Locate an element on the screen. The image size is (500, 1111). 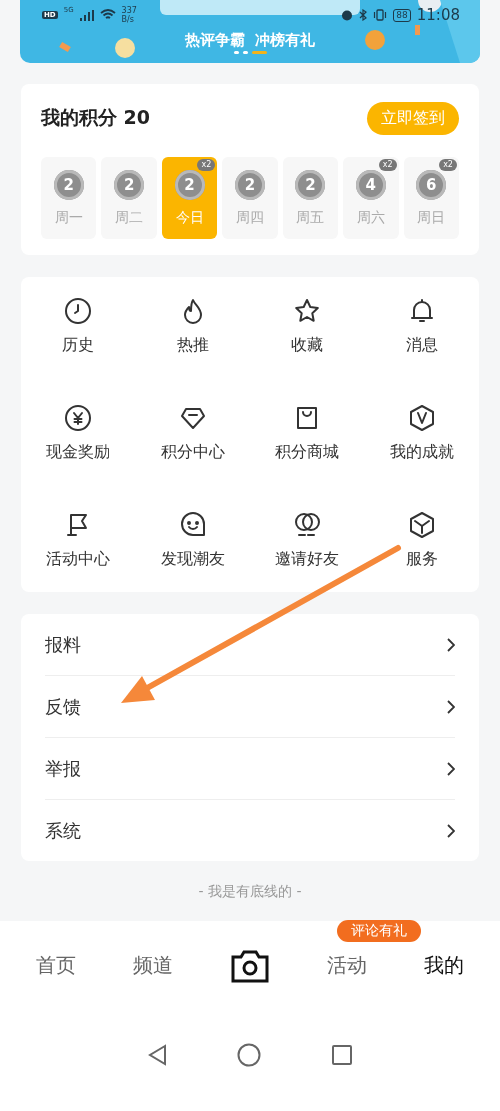
day-label: 周一 is located at coordinates (68, 217).